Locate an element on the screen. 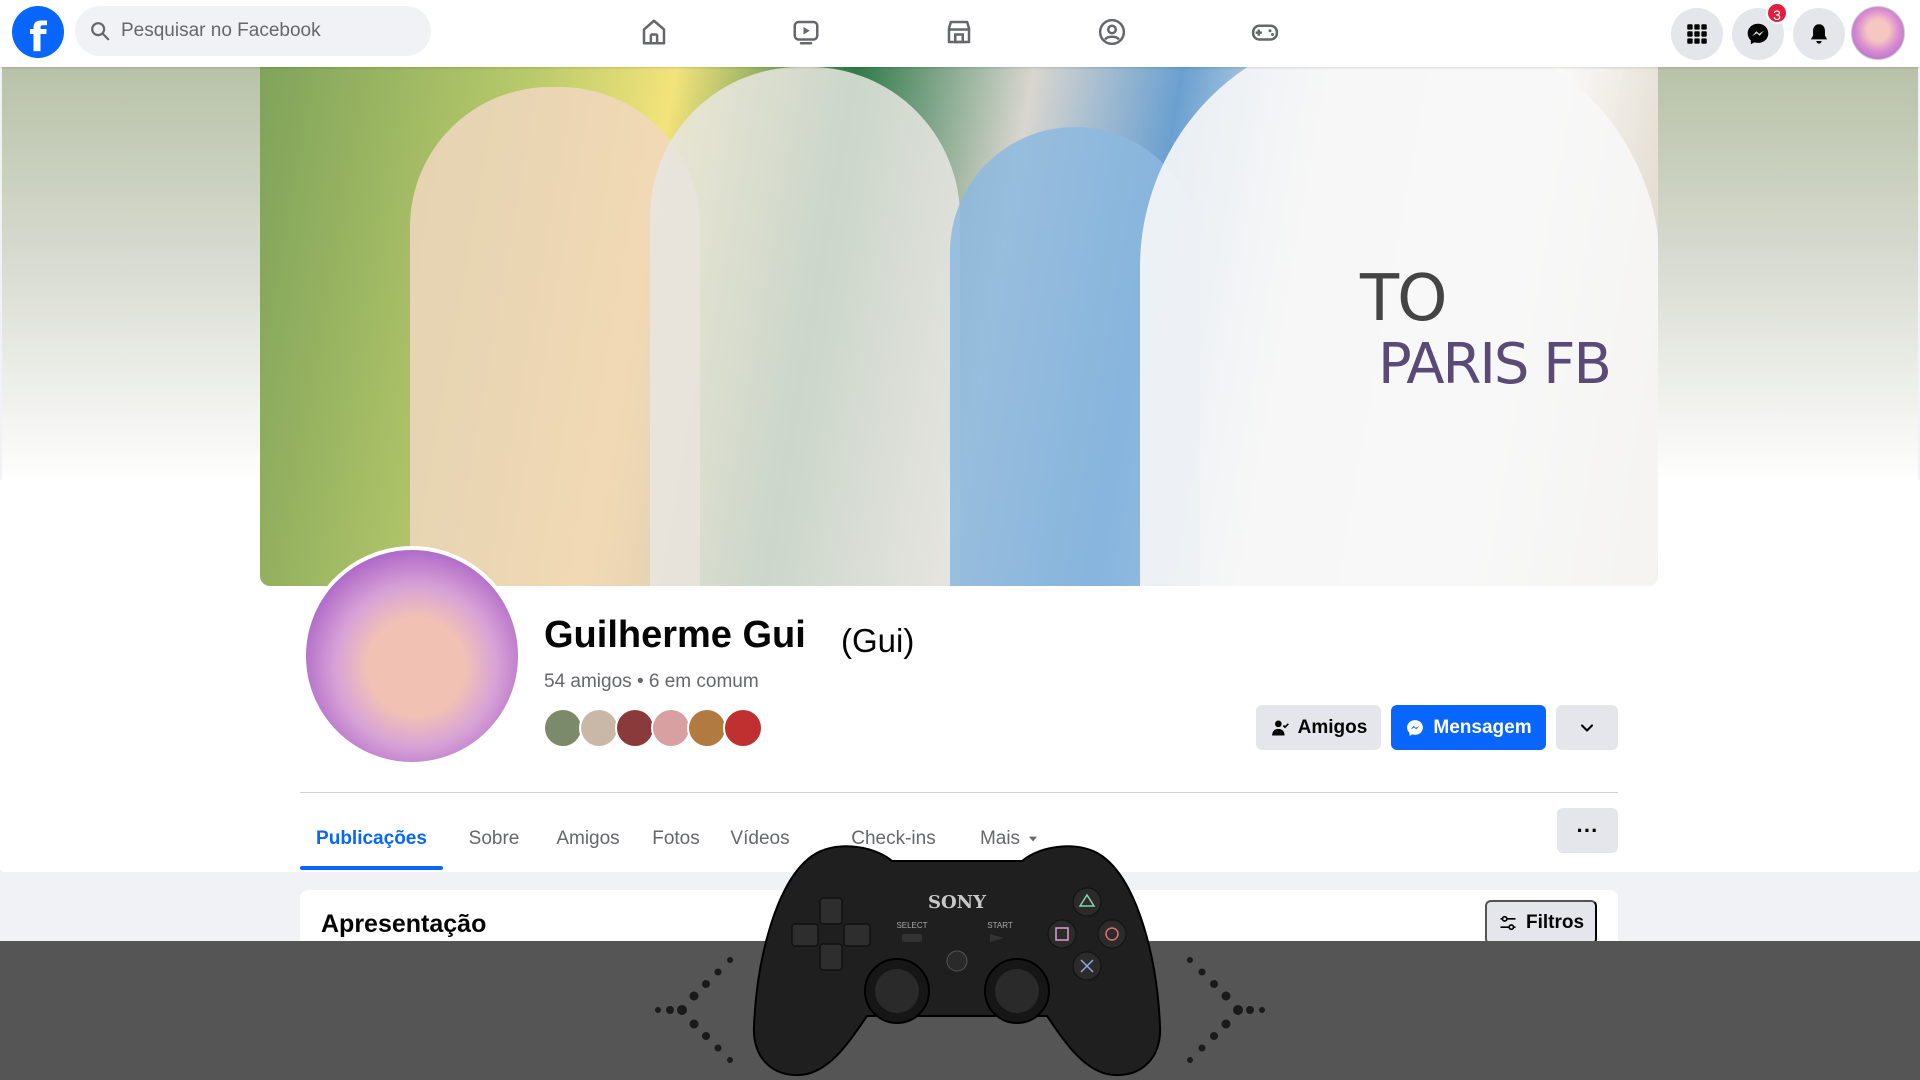 The height and width of the screenshot is (1080, 1920). friend-check-icon is located at coordinates (1280, 727).